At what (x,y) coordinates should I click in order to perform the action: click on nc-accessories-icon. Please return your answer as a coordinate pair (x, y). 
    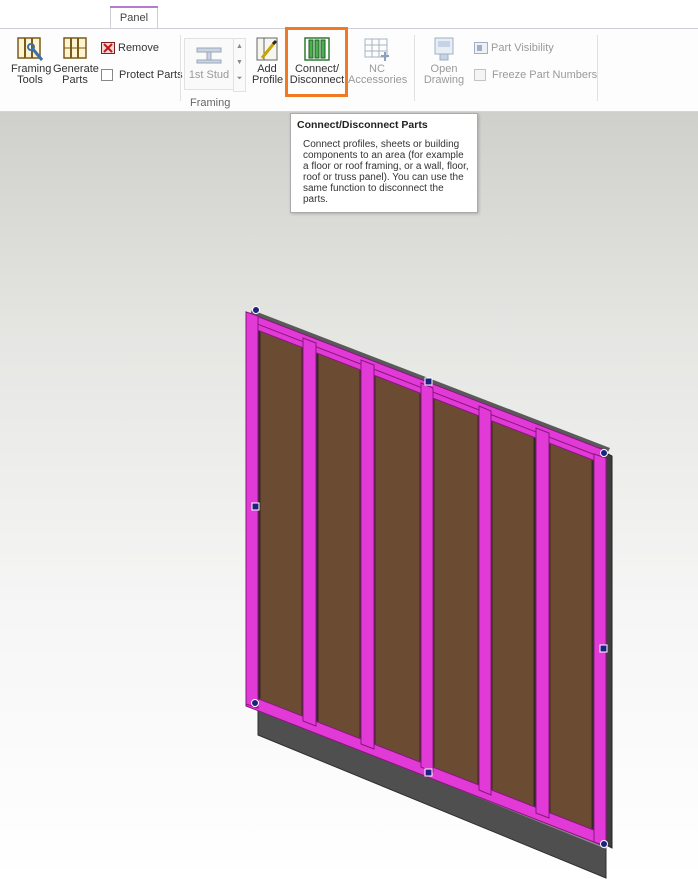
    Looking at the image, I should click on (376, 49).